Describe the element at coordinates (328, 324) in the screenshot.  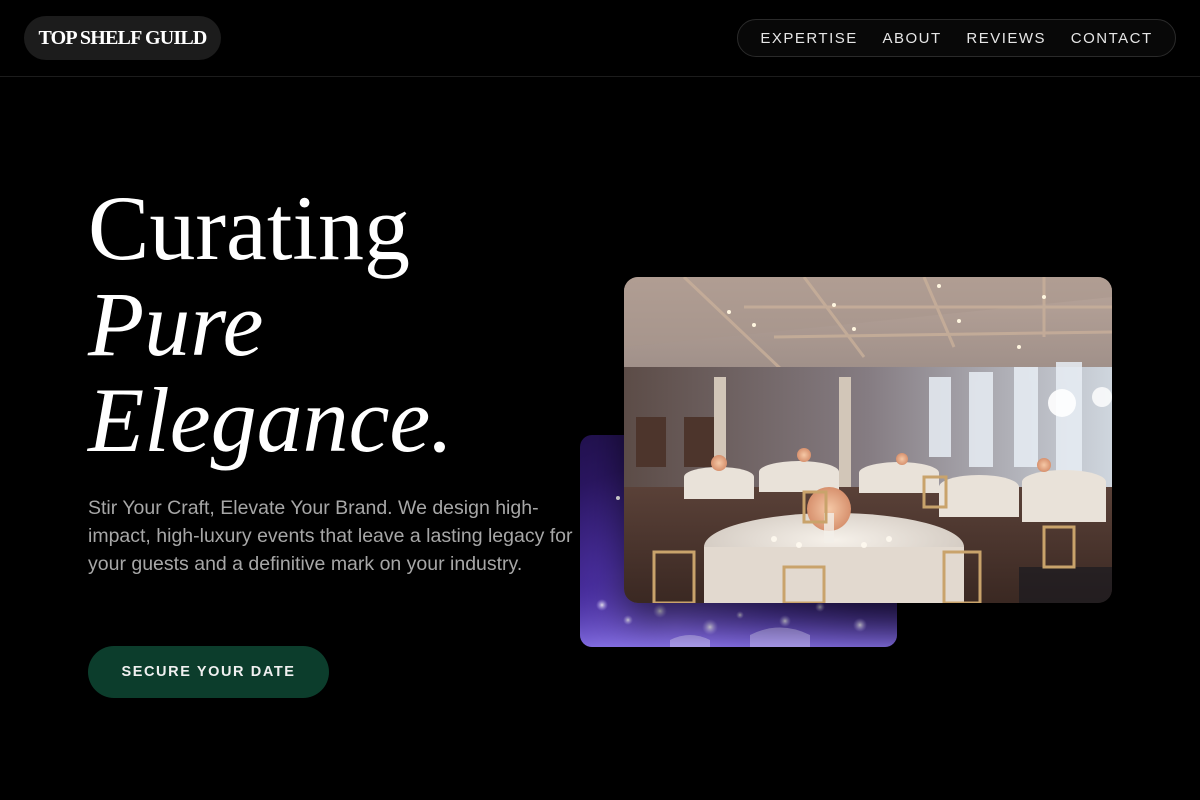
I see `hero-headline: Curating Pure Elegance.` at that location.